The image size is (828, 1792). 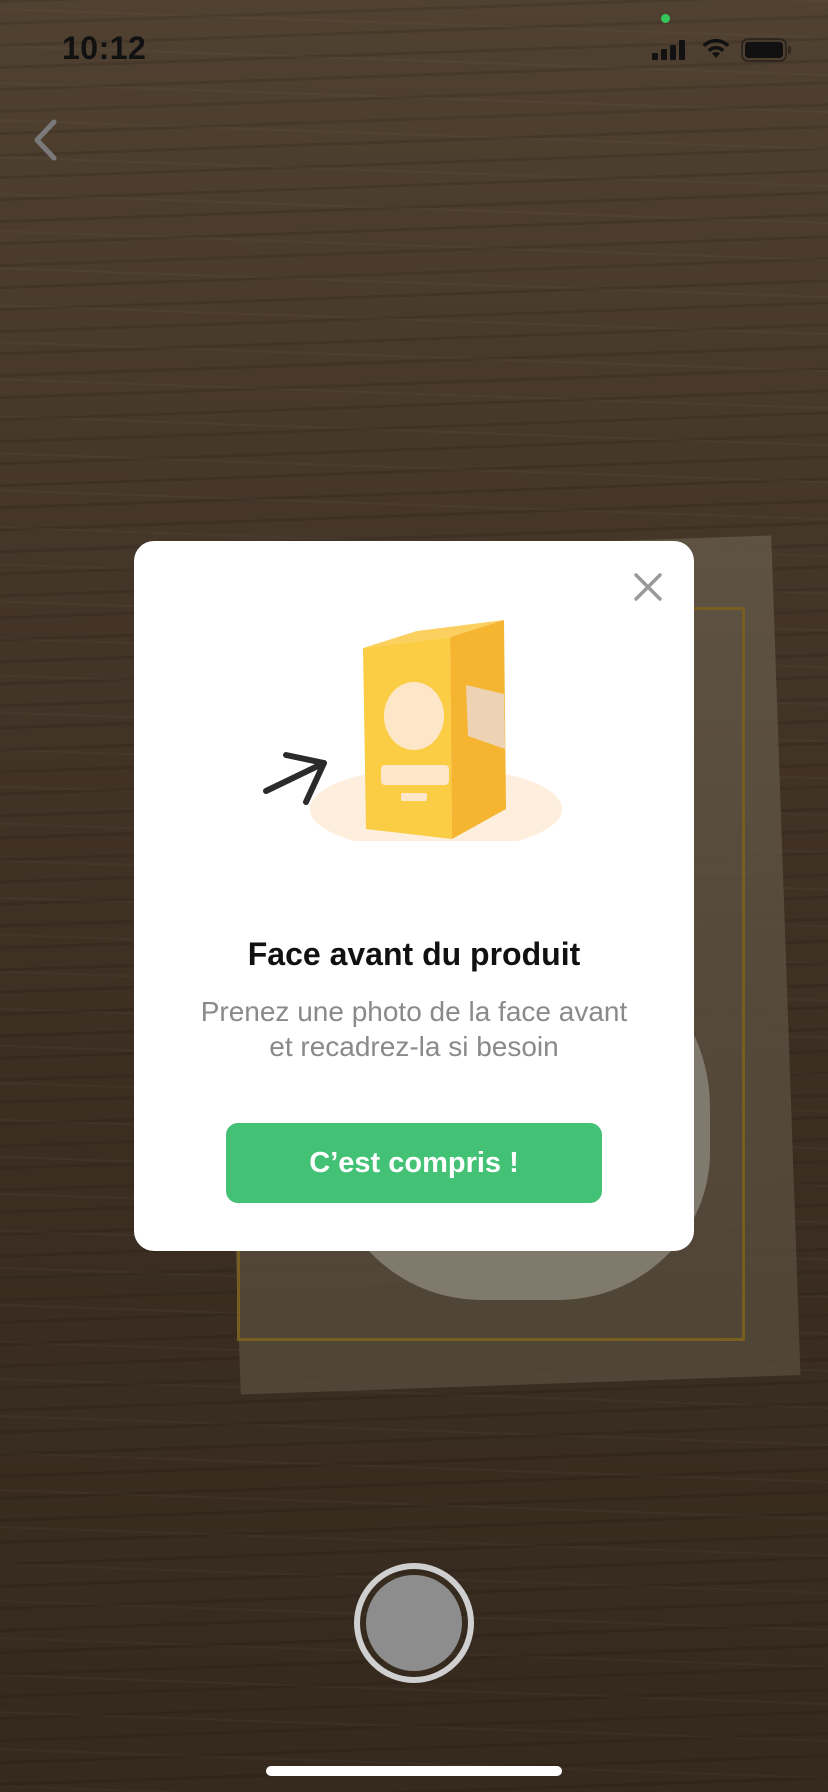 What do you see at coordinates (665, 18) in the screenshot?
I see `privacy-indicator` at bounding box center [665, 18].